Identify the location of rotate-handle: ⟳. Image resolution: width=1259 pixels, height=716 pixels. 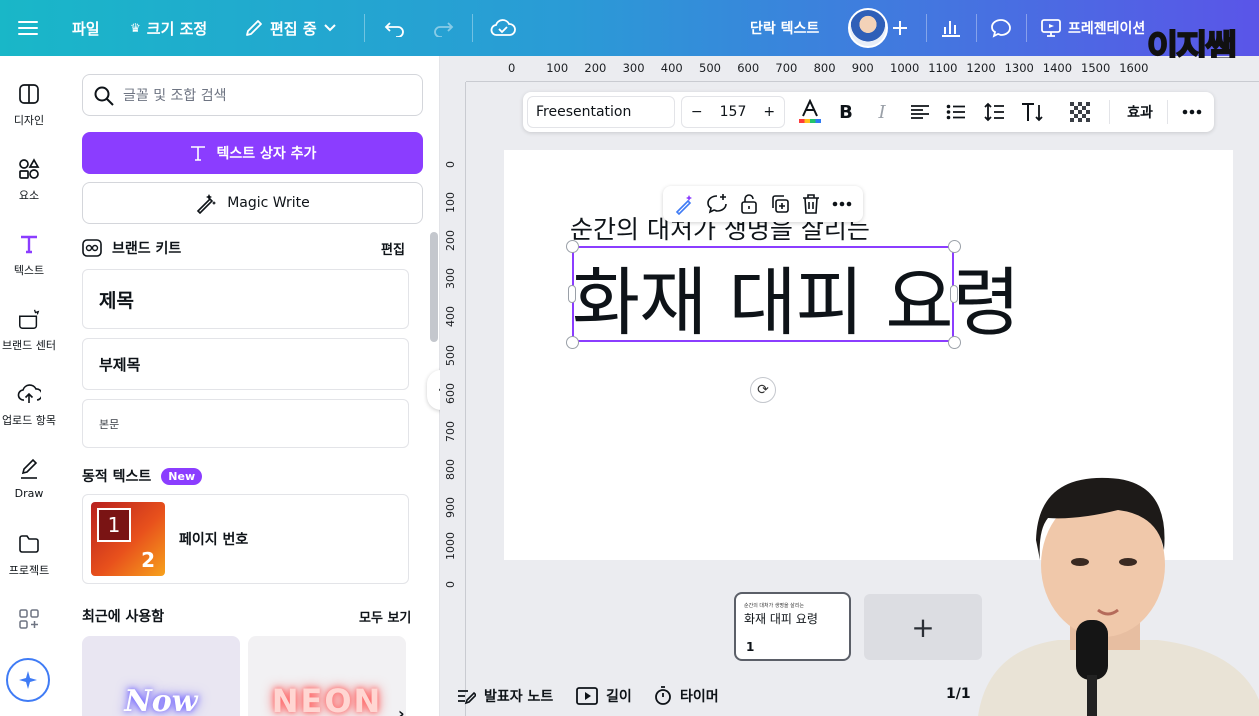
(763, 390).